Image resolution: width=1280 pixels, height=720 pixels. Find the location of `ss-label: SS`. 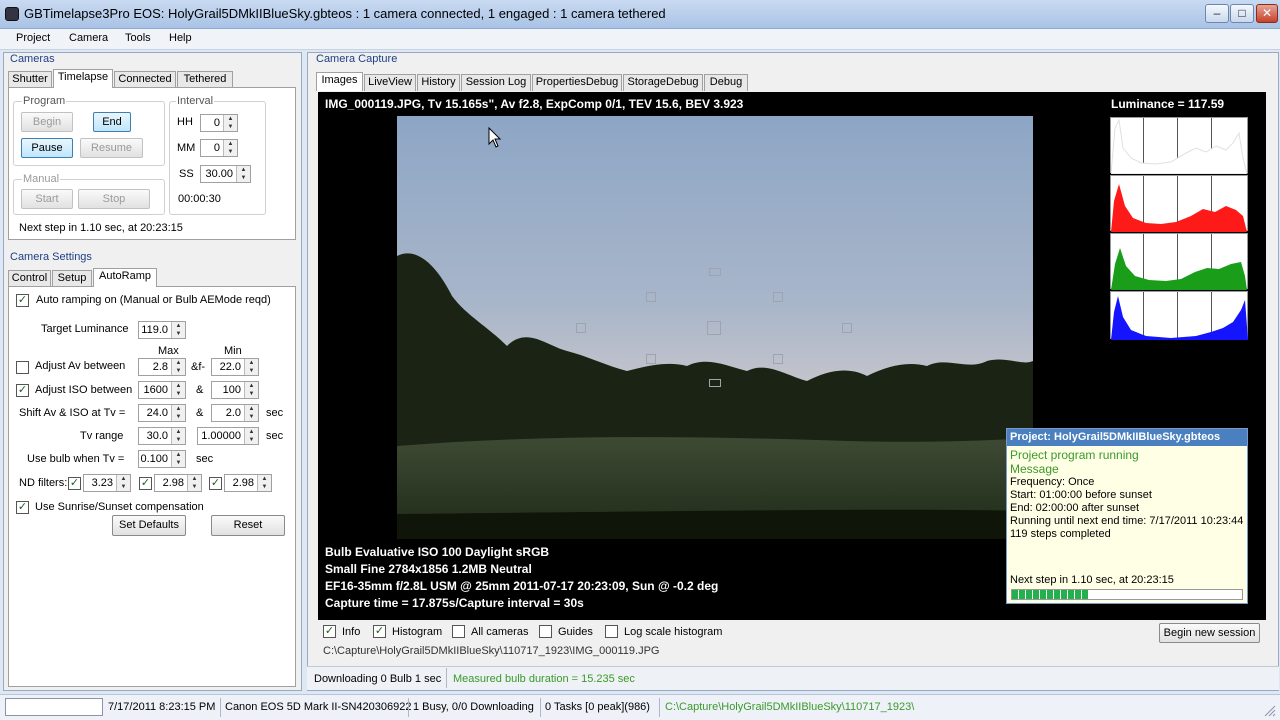

ss-label: SS is located at coordinates (186, 174).